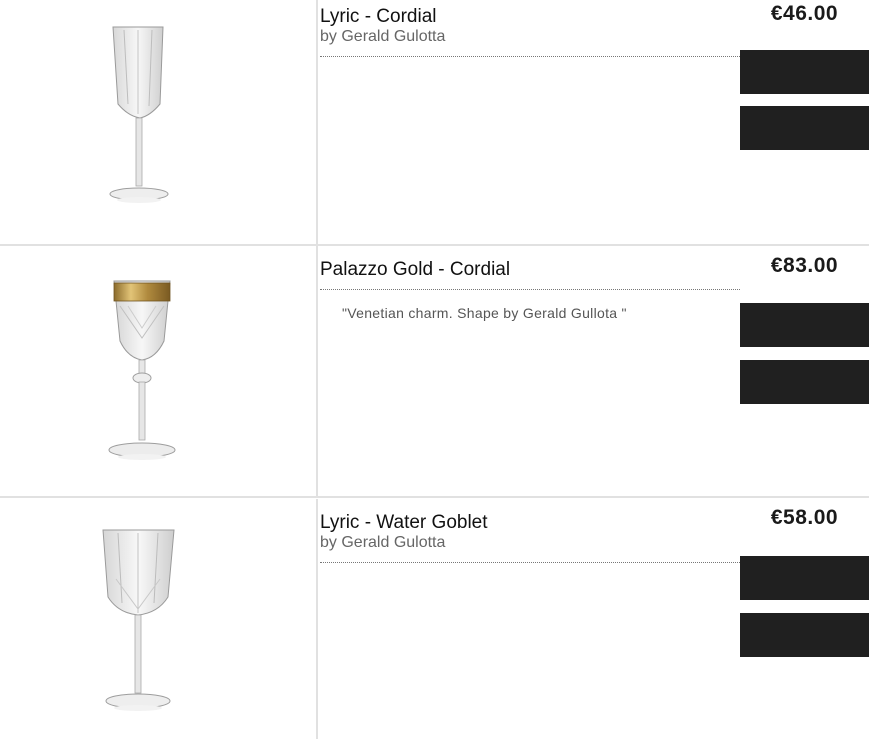 The width and height of the screenshot is (869, 739). What do you see at coordinates (804, 265) in the screenshot?
I see `product-price: €83.00` at bounding box center [804, 265].